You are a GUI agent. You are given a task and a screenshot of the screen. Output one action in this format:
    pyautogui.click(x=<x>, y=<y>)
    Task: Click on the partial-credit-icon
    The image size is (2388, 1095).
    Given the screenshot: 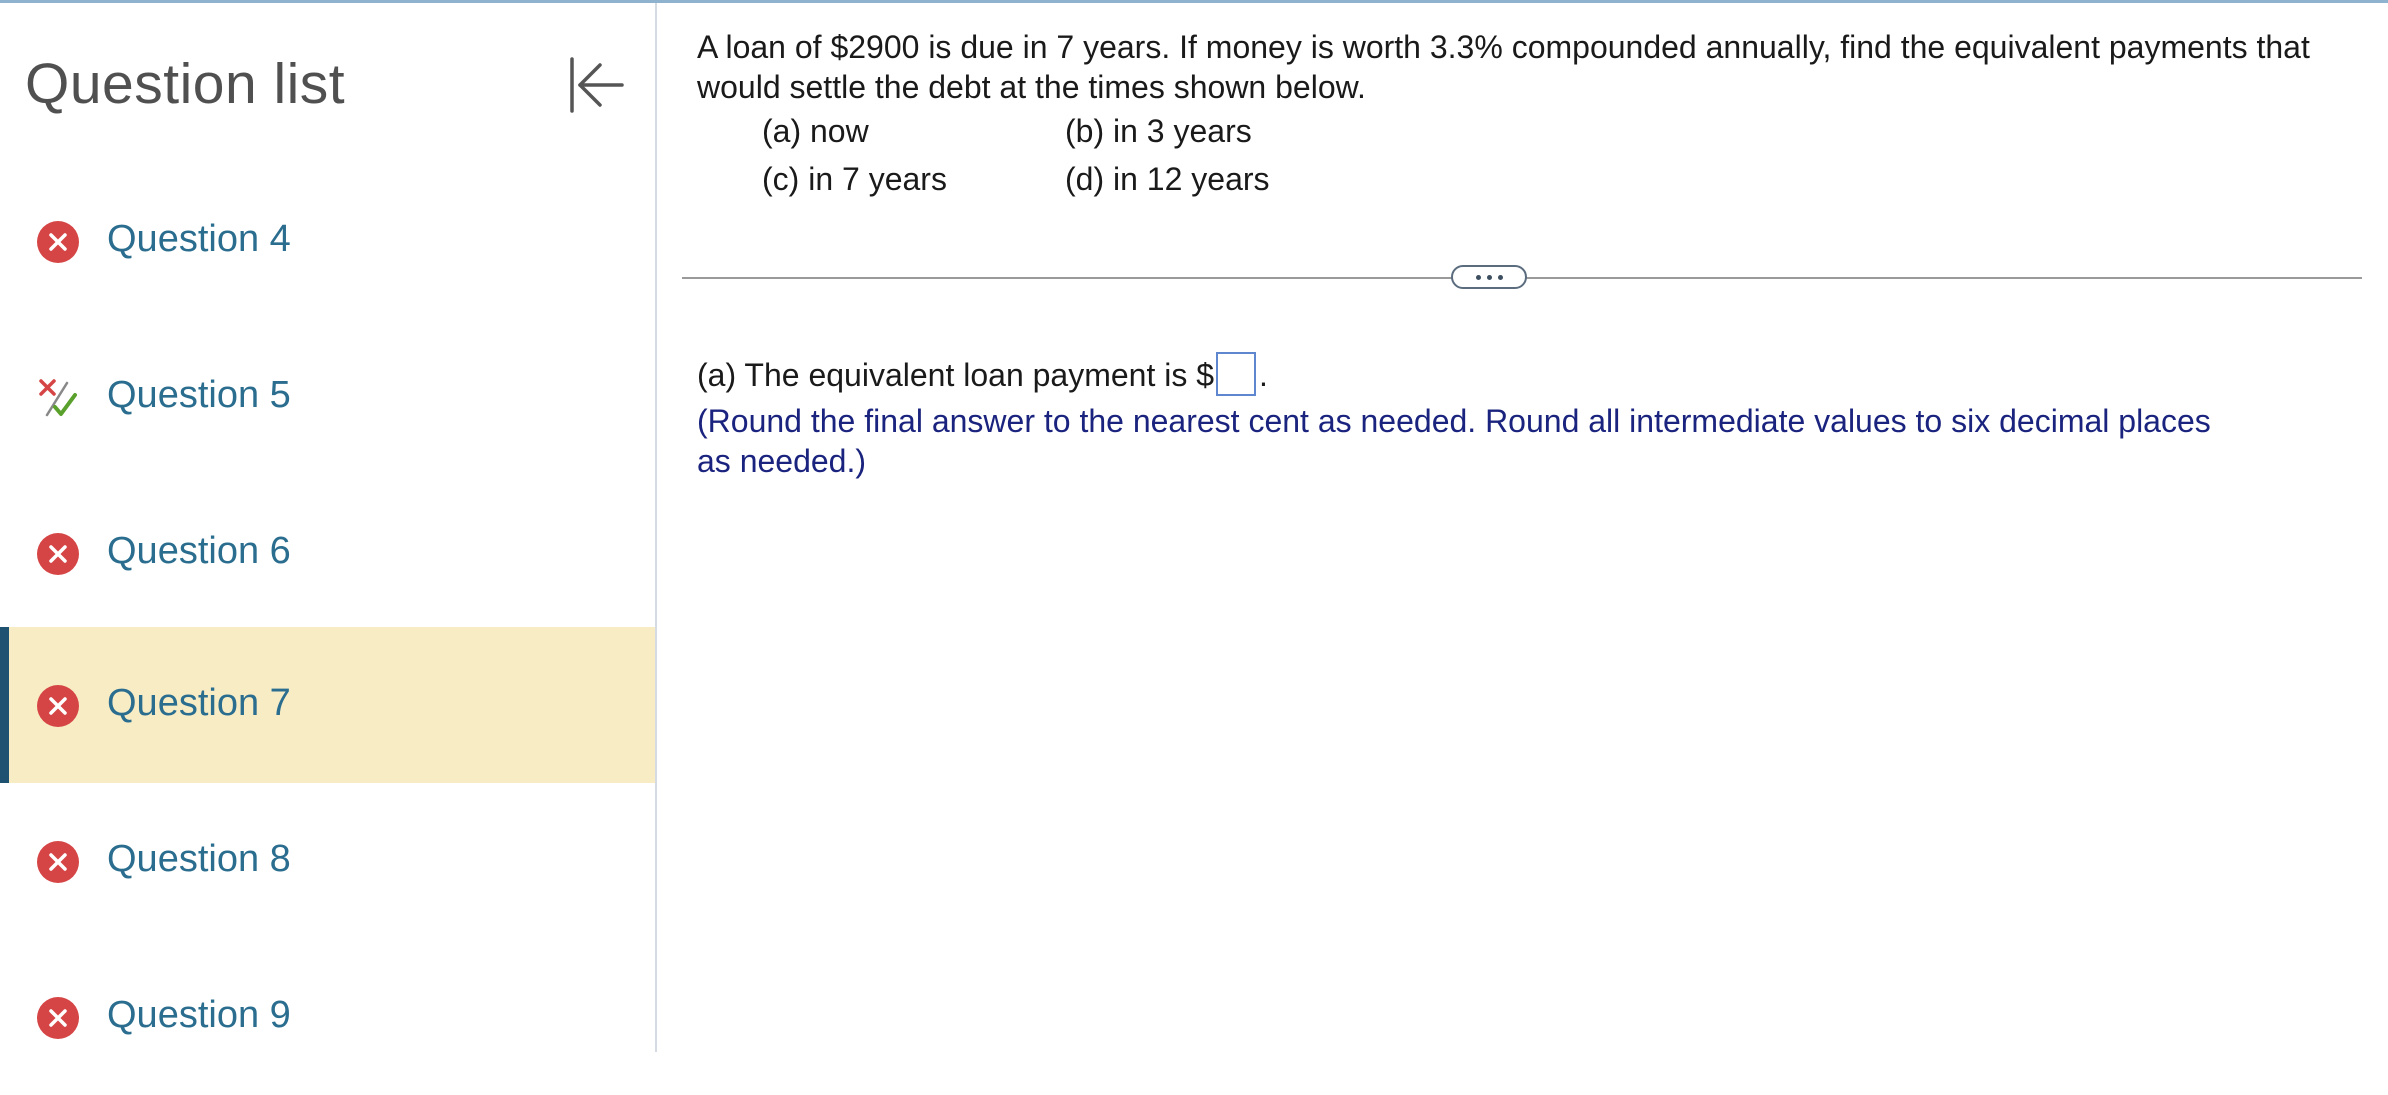 What is the action you would take?
    pyautogui.click(x=58, y=398)
    